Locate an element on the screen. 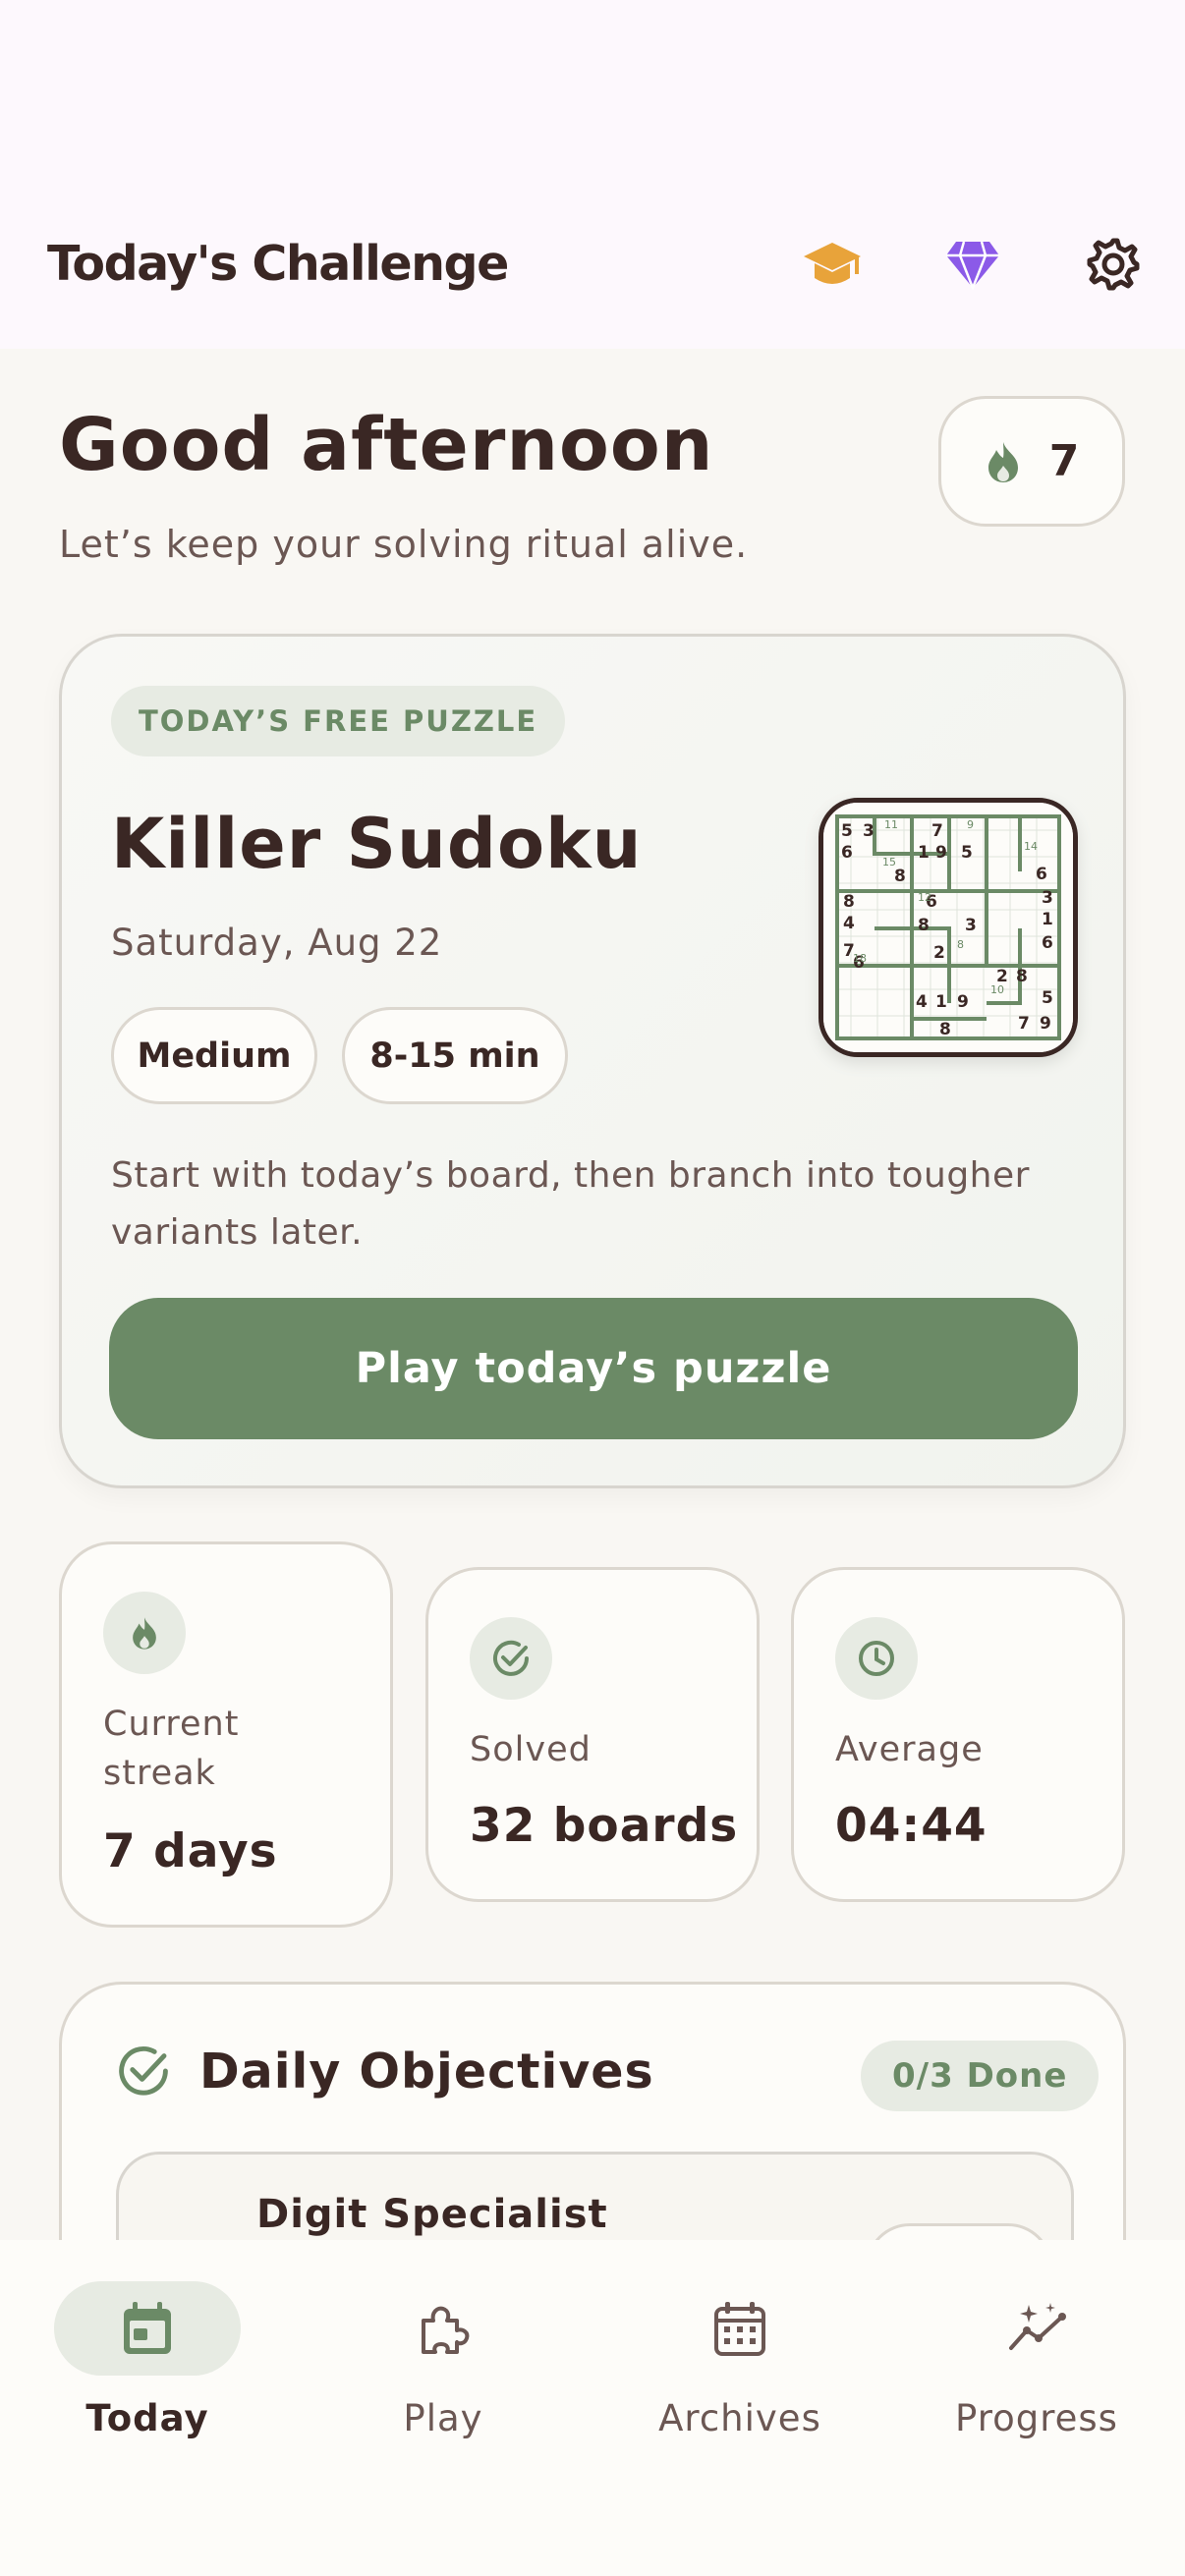  svg-text: 14 is located at coordinates (1031, 846).